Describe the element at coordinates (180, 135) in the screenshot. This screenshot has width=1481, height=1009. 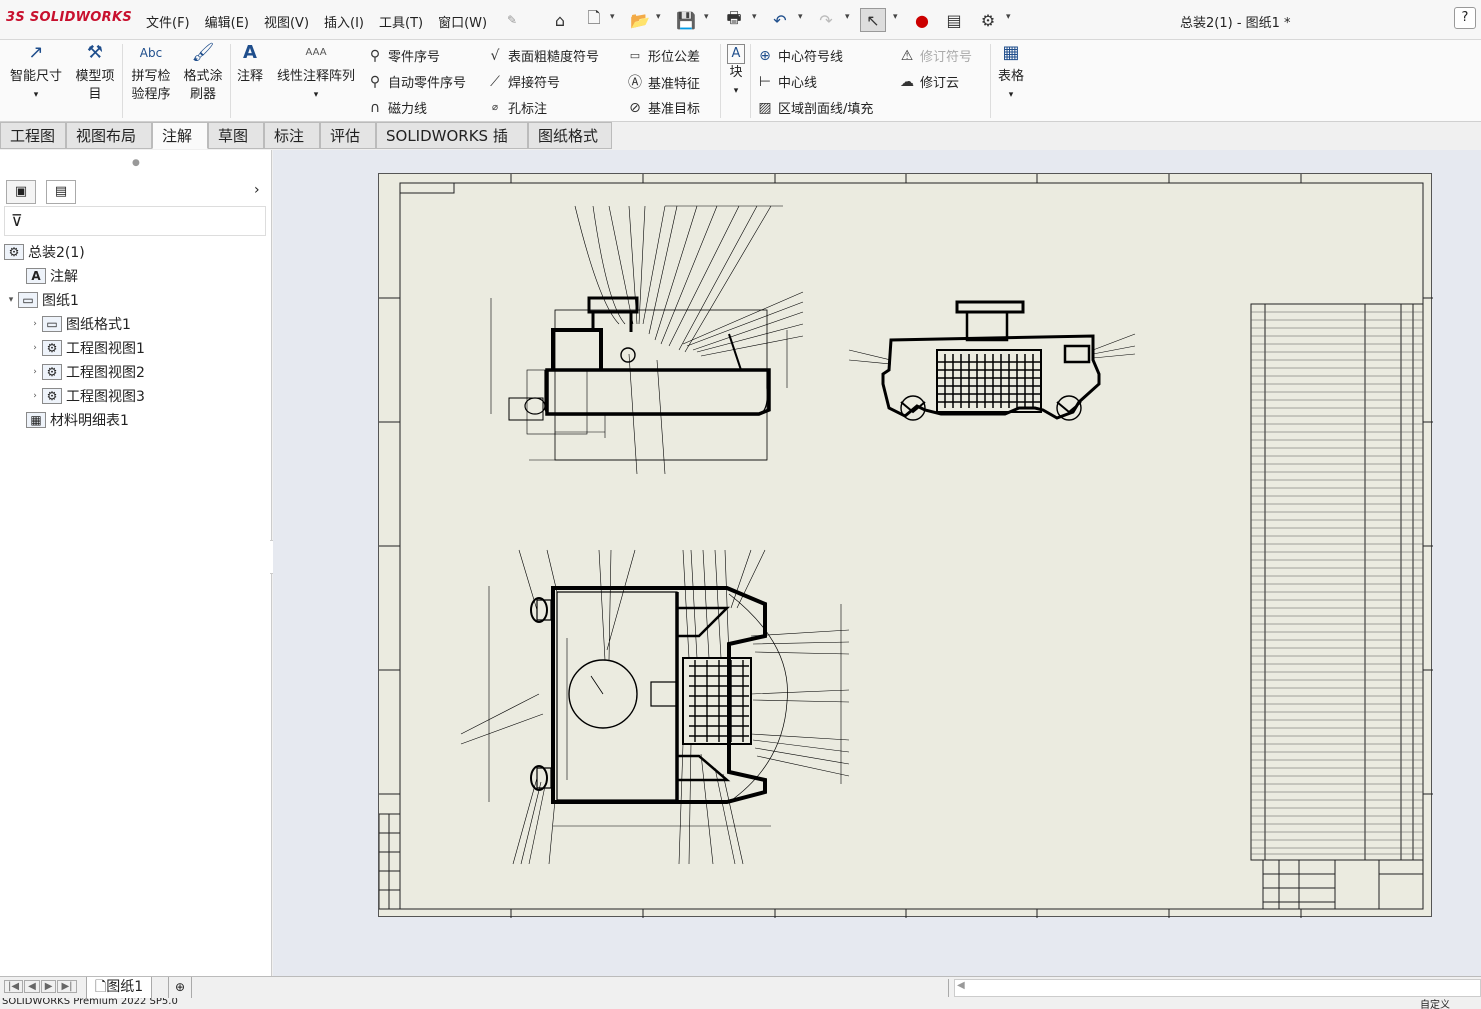
I see `tab-annotation: 注解` at that location.